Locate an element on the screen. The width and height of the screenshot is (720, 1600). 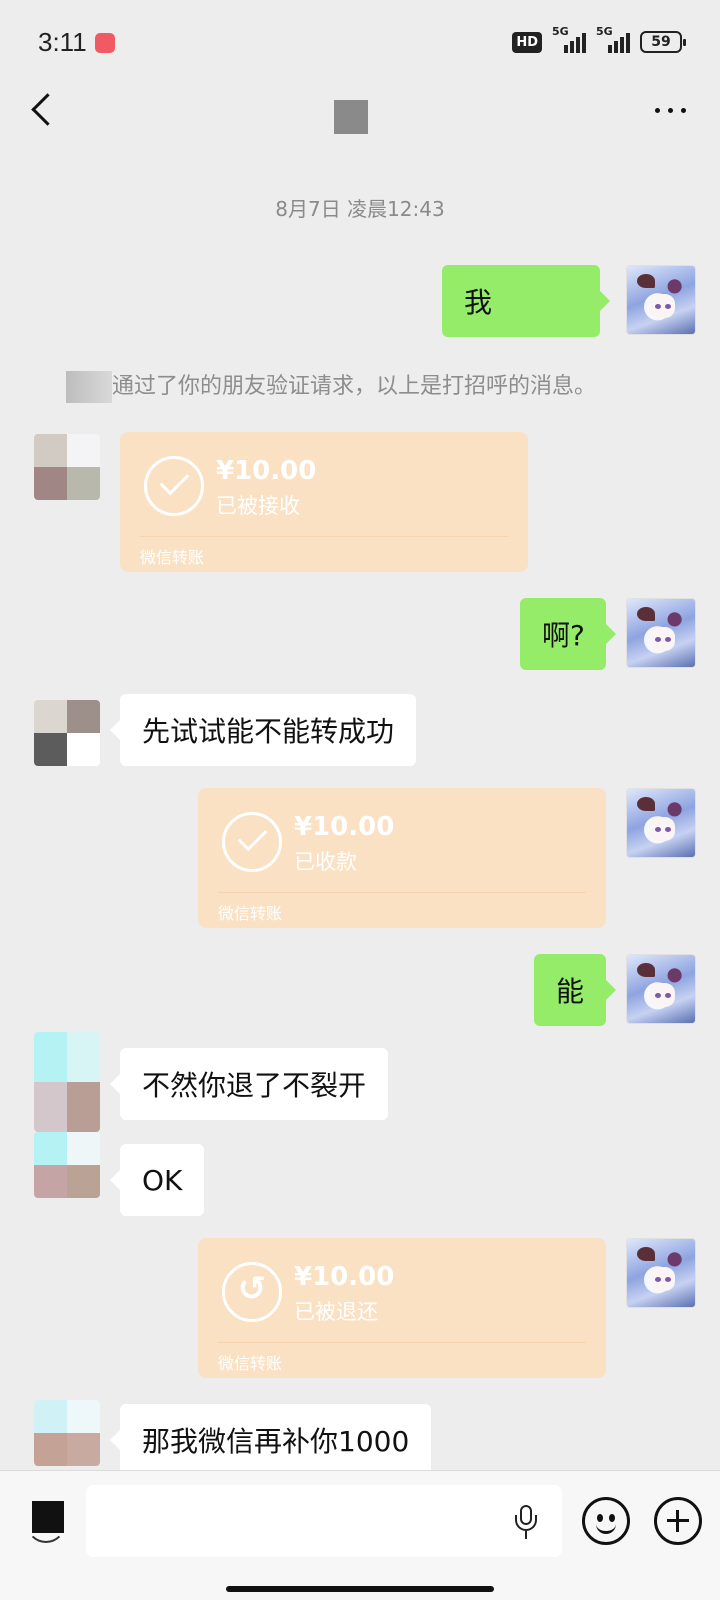
chat-header is located at coordinates (360, 119).